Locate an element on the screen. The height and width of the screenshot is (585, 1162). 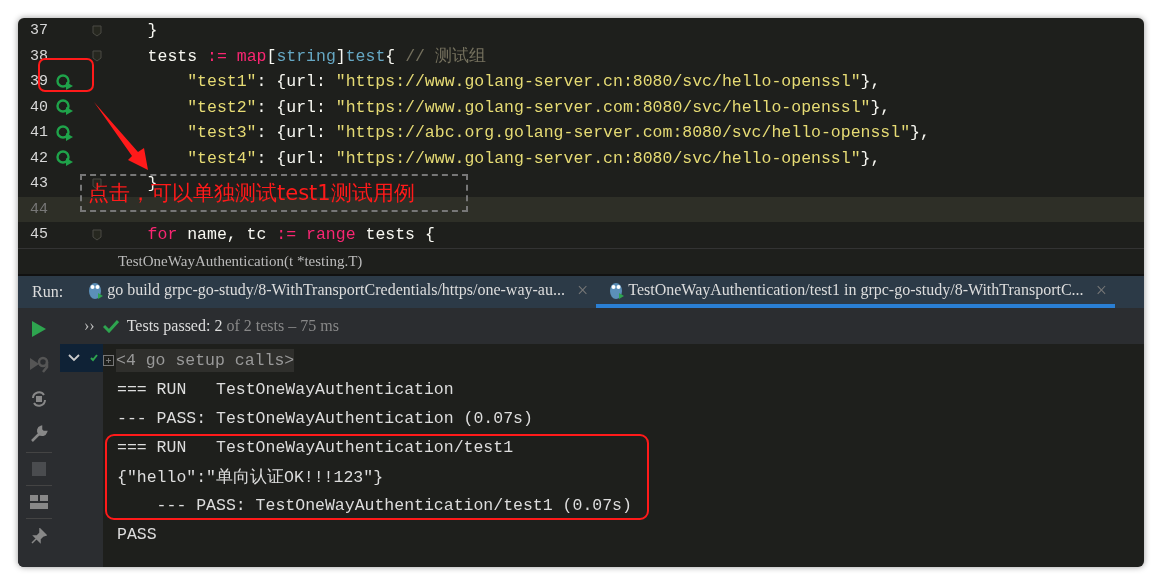
output-line: {"hello":"单向认证OK!!!123"} is located at coordinates (250, 477).